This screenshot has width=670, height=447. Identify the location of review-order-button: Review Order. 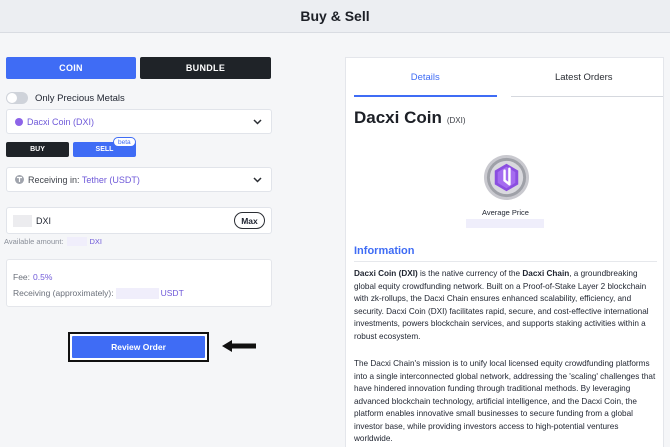
(138, 347).